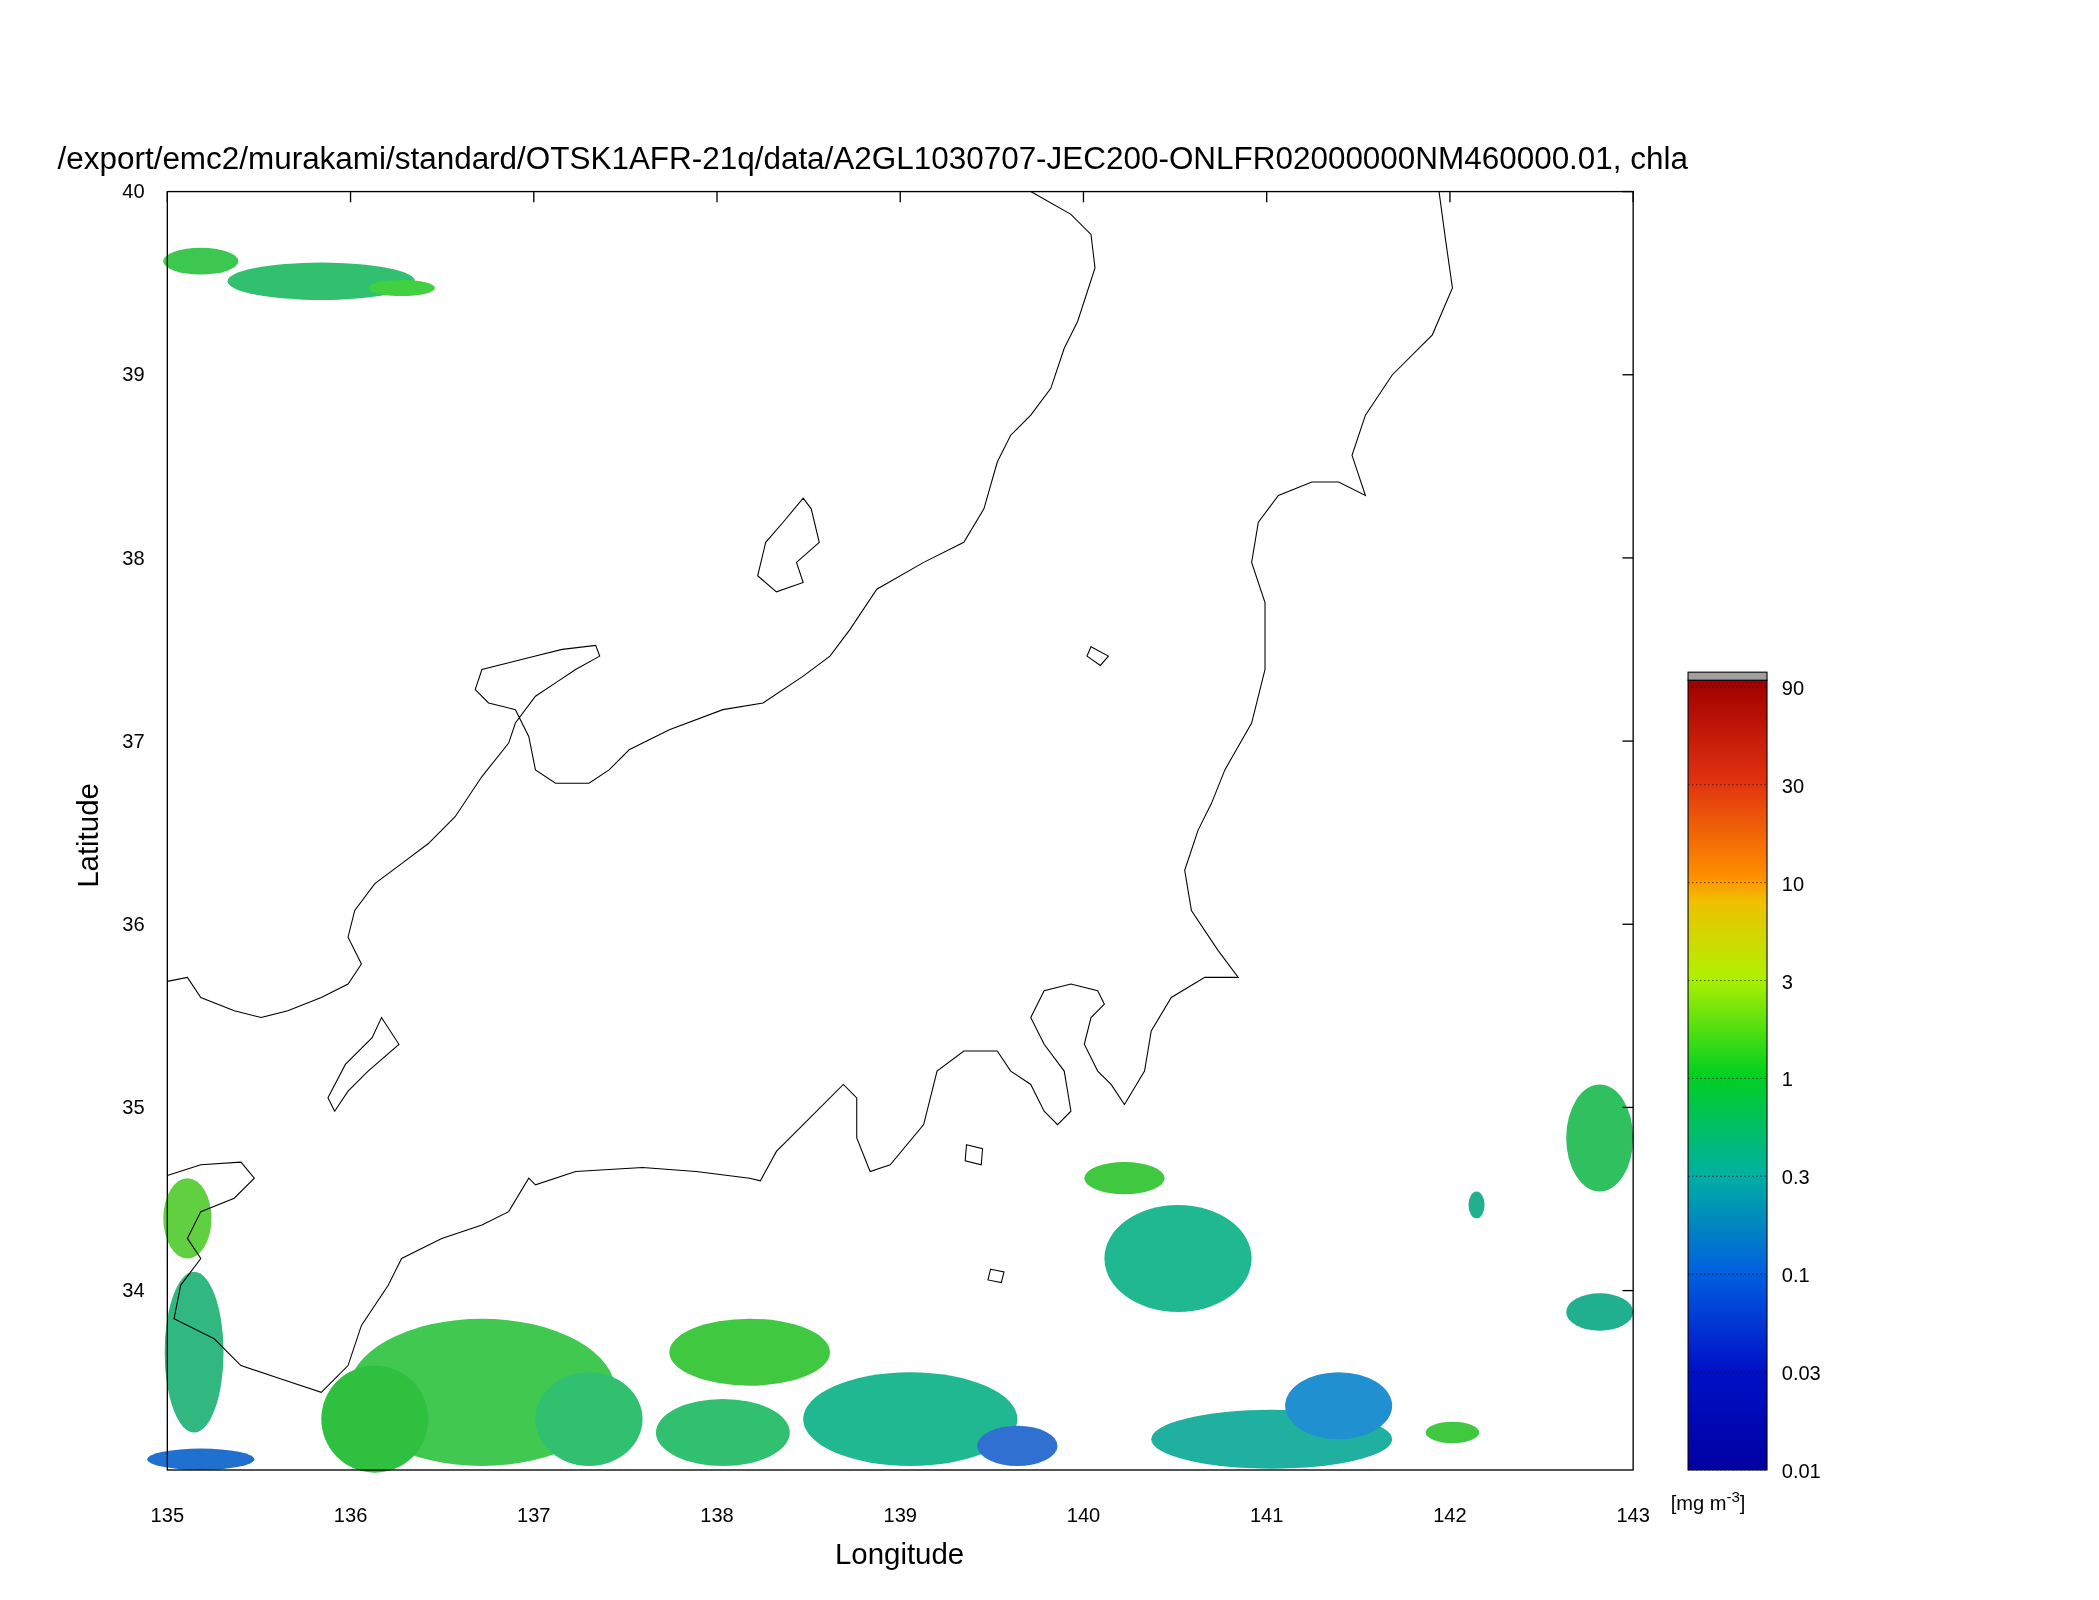 This screenshot has height=1600, width=2099. What do you see at coordinates (133, 557) in the screenshot?
I see `y-tick-label: 38` at bounding box center [133, 557].